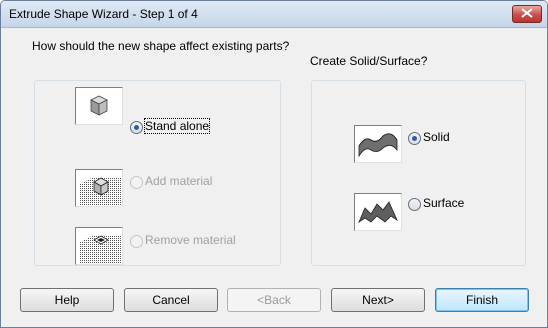 The height and width of the screenshot is (328, 548). Describe the element at coordinates (177, 126) in the screenshot. I see `stand-alone-label: Stand alone` at that location.